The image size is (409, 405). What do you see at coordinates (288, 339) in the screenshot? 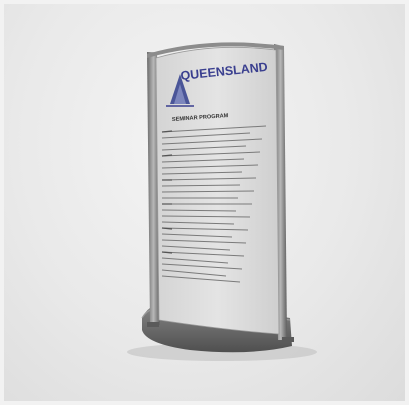
I see `right-foot` at bounding box center [288, 339].